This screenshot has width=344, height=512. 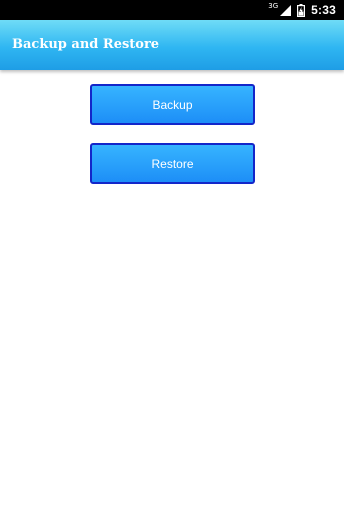 I want to click on network-type-label: 3G, so click(x=273, y=5).